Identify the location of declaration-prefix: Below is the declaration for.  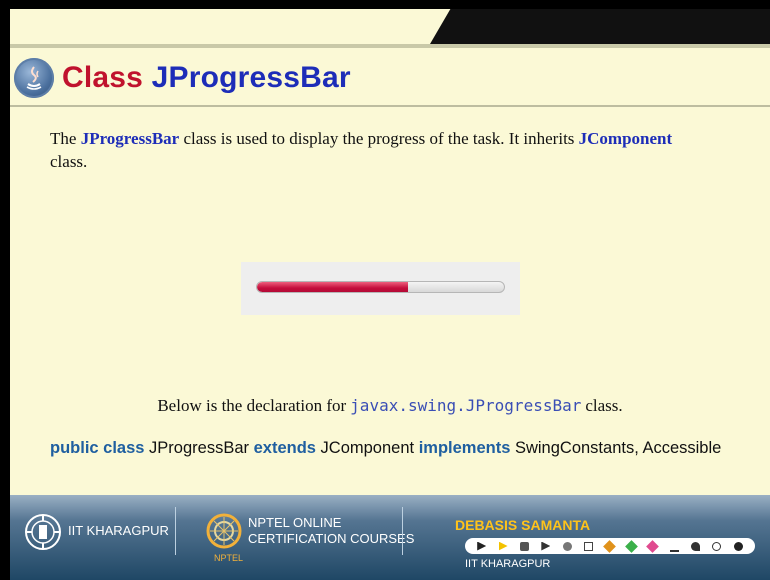
(252, 405).